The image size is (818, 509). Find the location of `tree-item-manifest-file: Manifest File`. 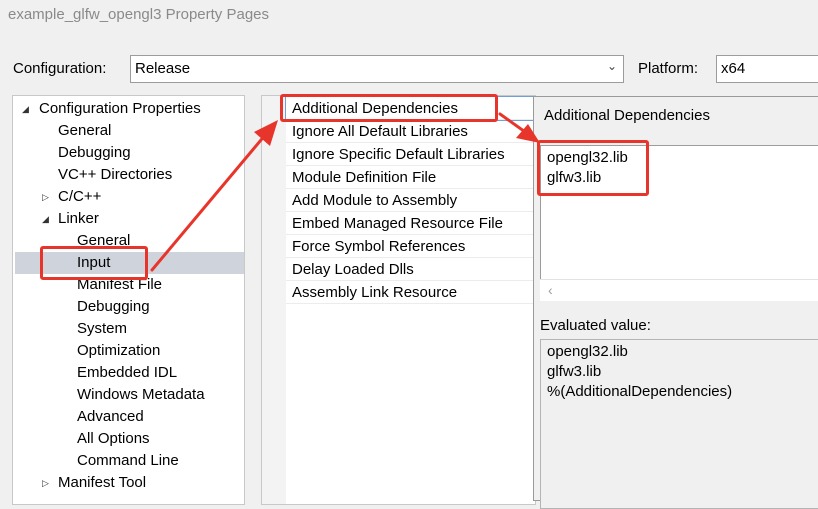

tree-item-manifest-file: Manifest File is located at coordinates (119, 285).